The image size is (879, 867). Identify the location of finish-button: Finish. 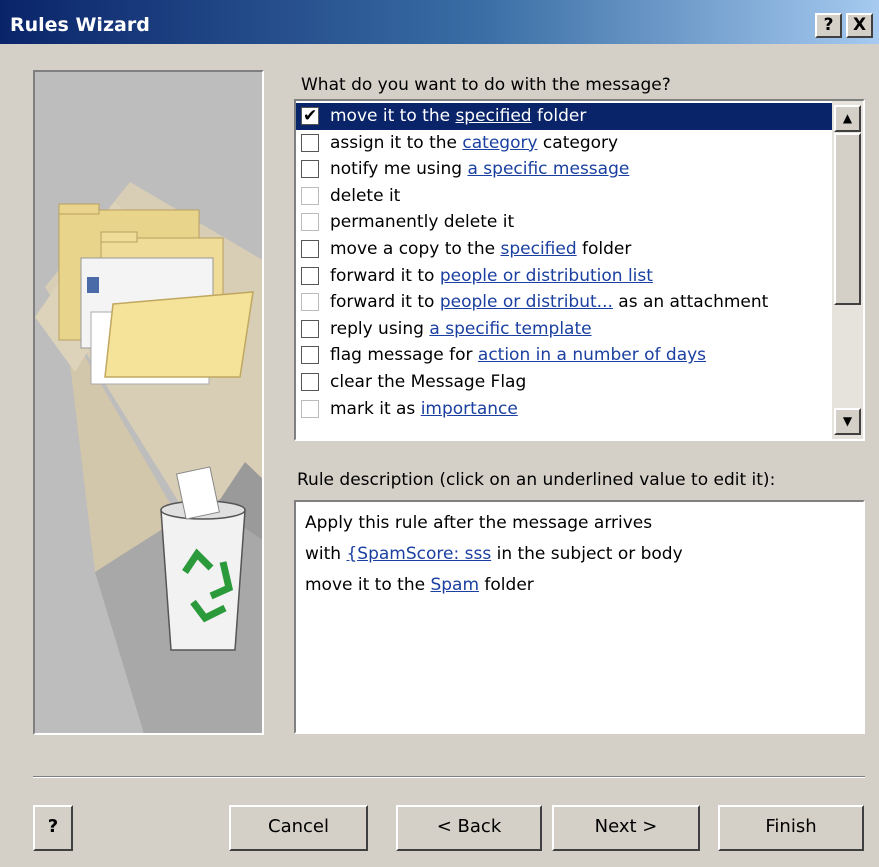
(791, 828).